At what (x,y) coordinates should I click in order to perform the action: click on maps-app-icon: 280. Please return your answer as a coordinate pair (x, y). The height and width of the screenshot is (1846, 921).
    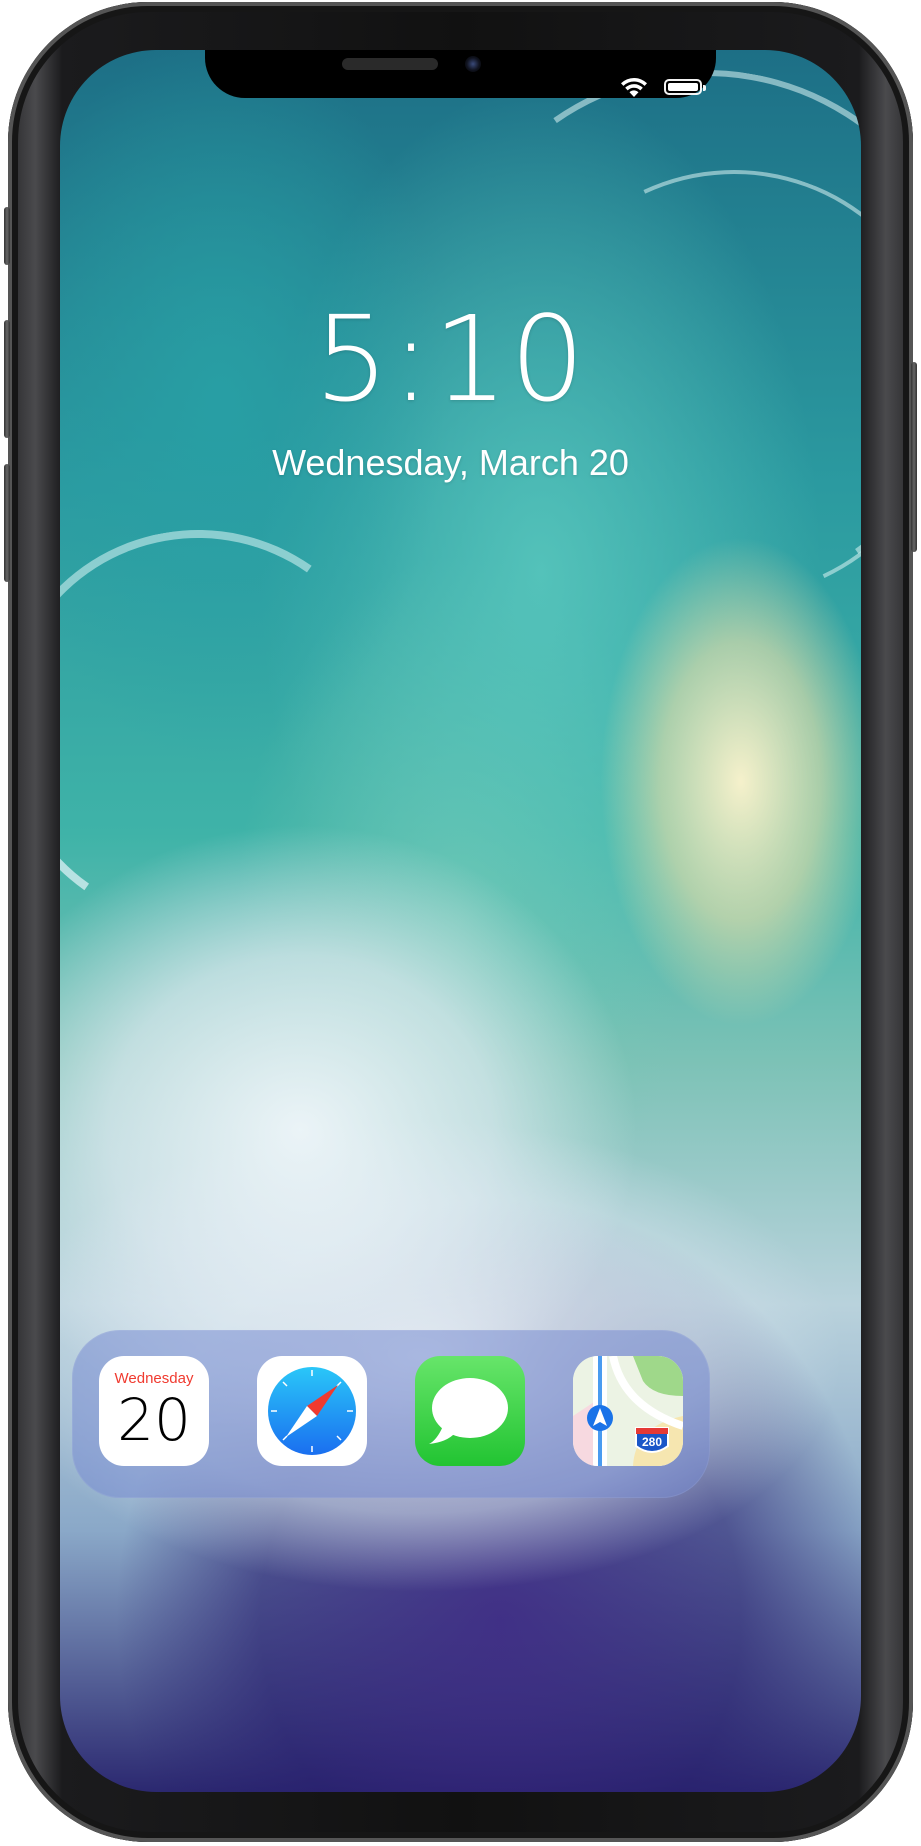
    Looking at the image, I should click on (628, 1411).